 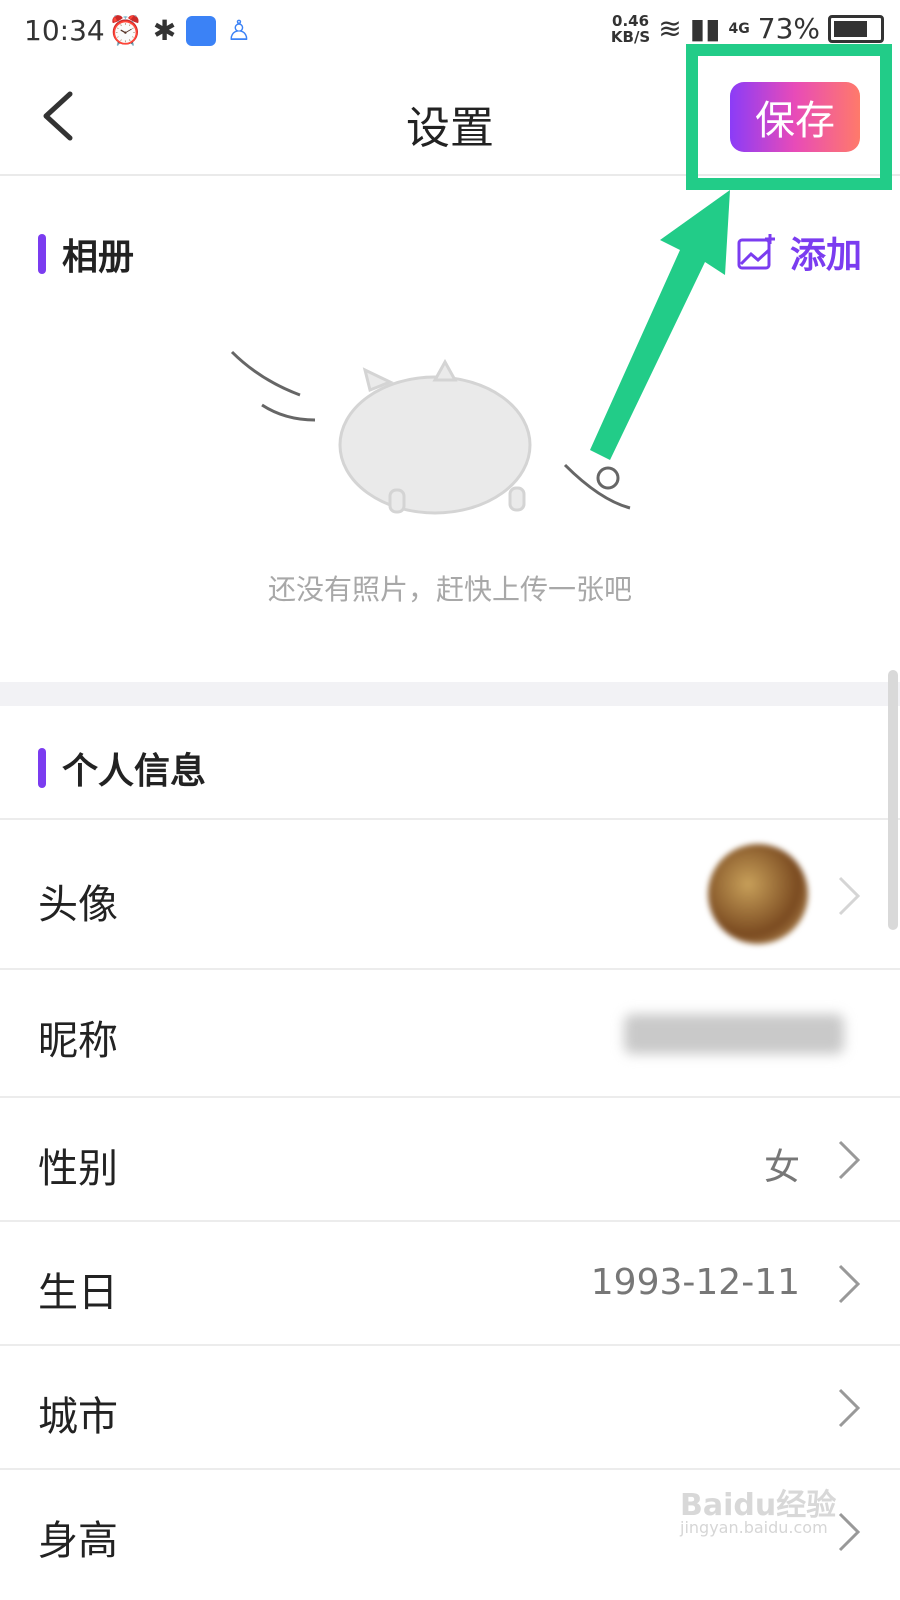 I want to click on status-icons-left: ⏰ ✱ ♙, so click(x=179, y=30).